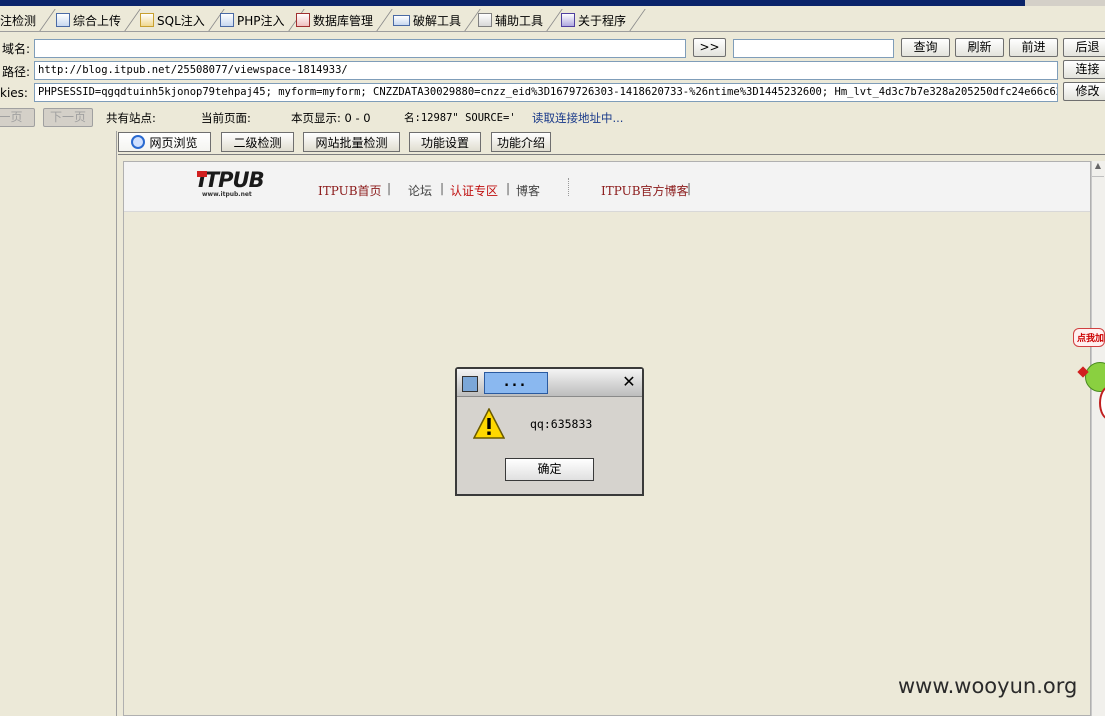 The height and width of the screenshot is (716, 1105). Describe the element at coordinates (1095, 377) in the screenshot. I see `ad-figure` at that location.